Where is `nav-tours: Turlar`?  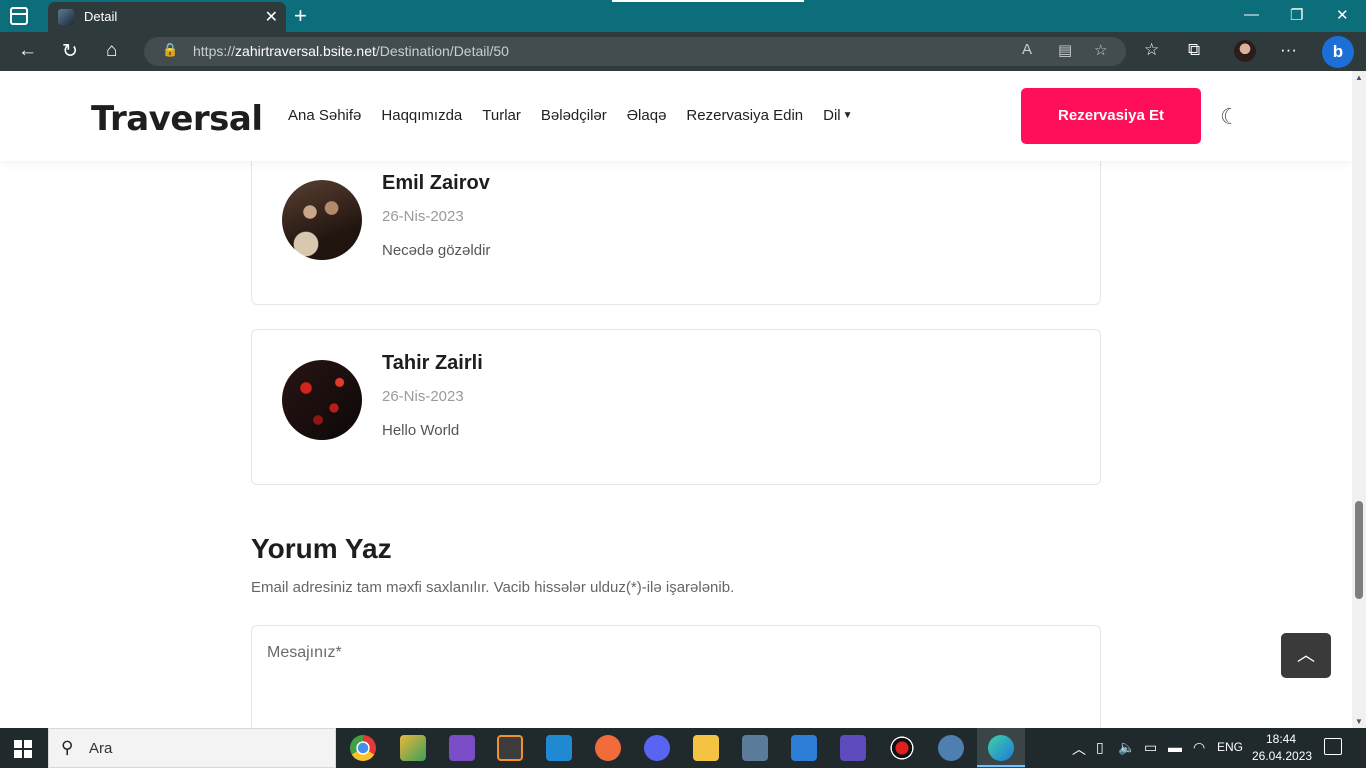 nav-tours: Turlar is located at coordinates (501, 115).